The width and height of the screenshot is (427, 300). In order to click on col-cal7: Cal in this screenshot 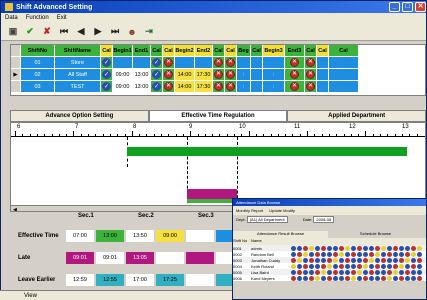, I will do `click(311, 51)`.